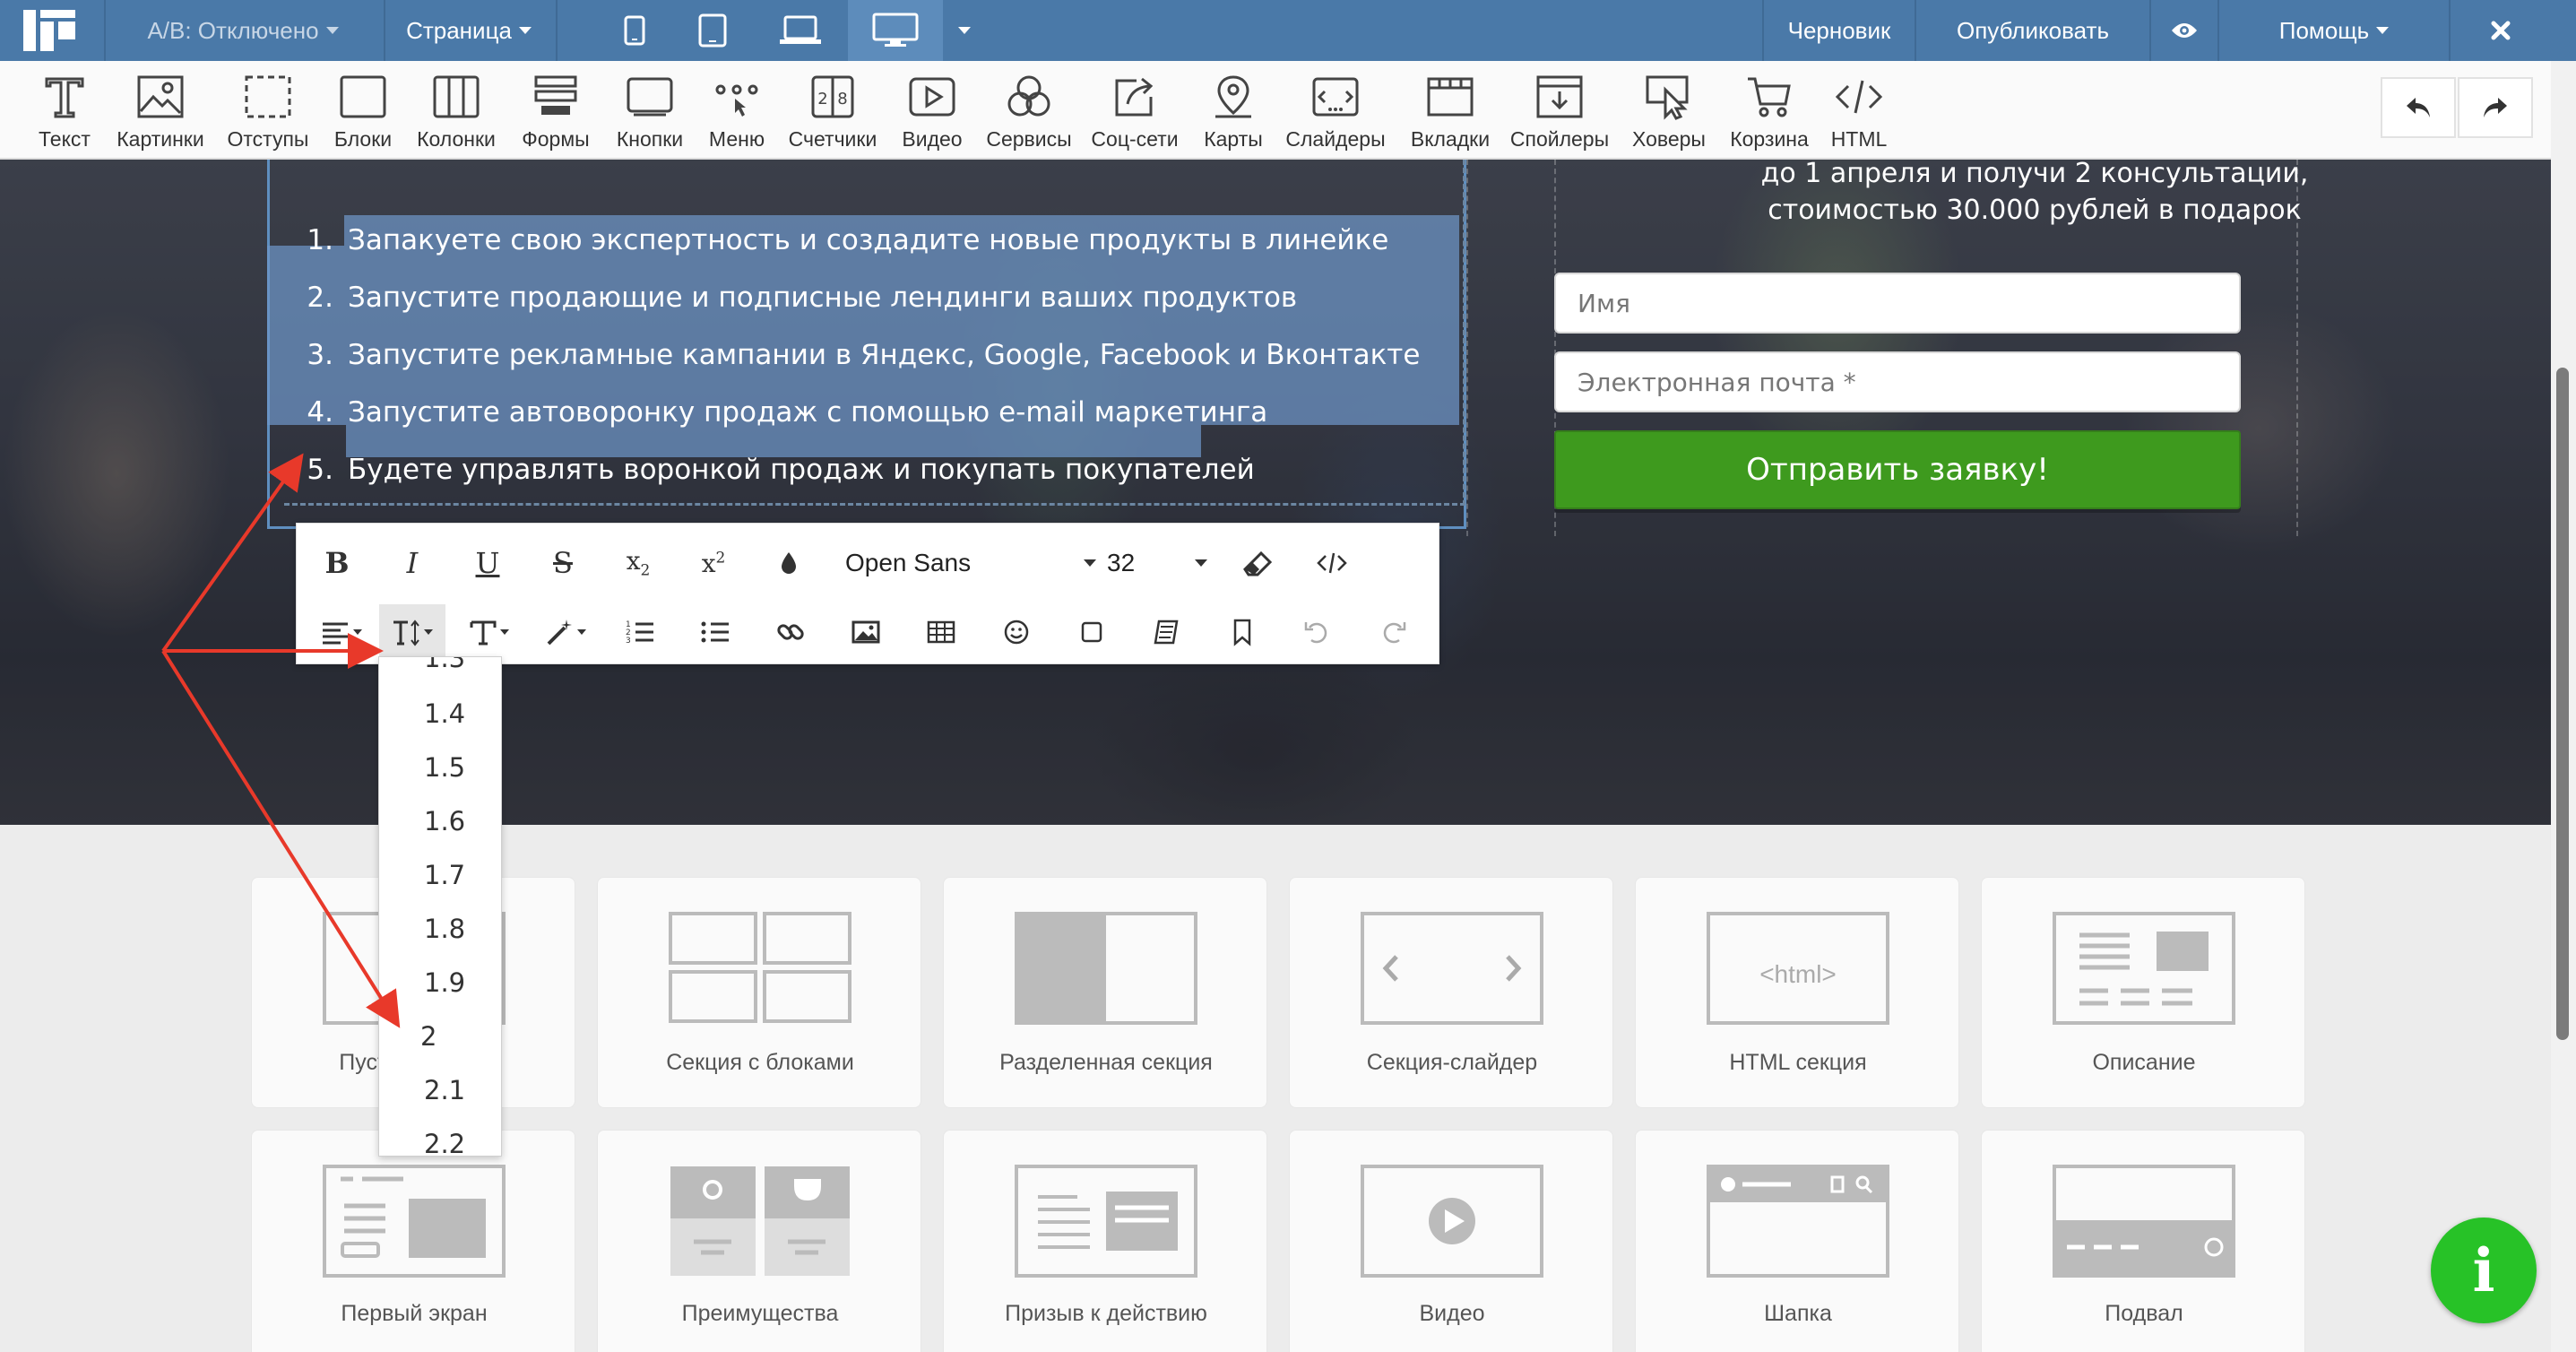 Image resolution: width=2576 pixels, height=1352 pixels. What do you see at coordinates (444, 665) in the screenshot?
I see `line-height-option: 1.3` at bounding box center [444, 665].